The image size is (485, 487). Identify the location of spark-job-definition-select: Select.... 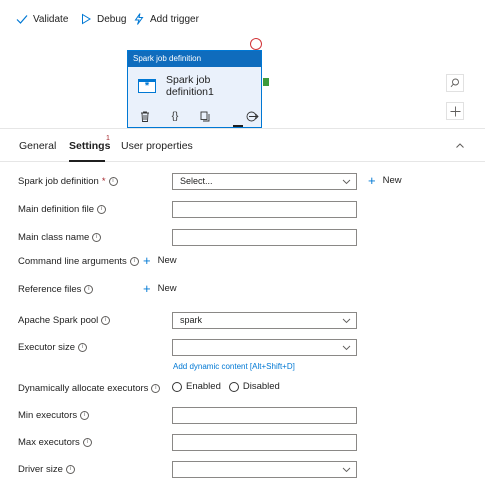
(264, 181).